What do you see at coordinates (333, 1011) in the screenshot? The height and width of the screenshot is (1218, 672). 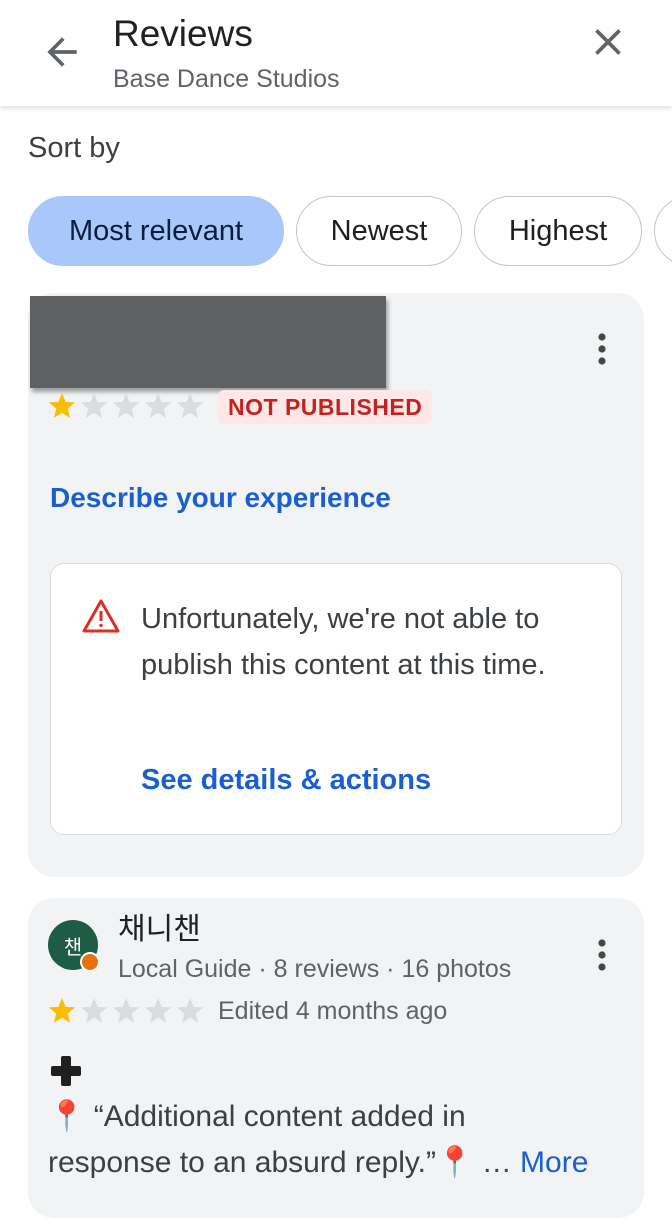 I see `edited-timestamp: Edited 4 months ago` at bounding box center [333, 1011].